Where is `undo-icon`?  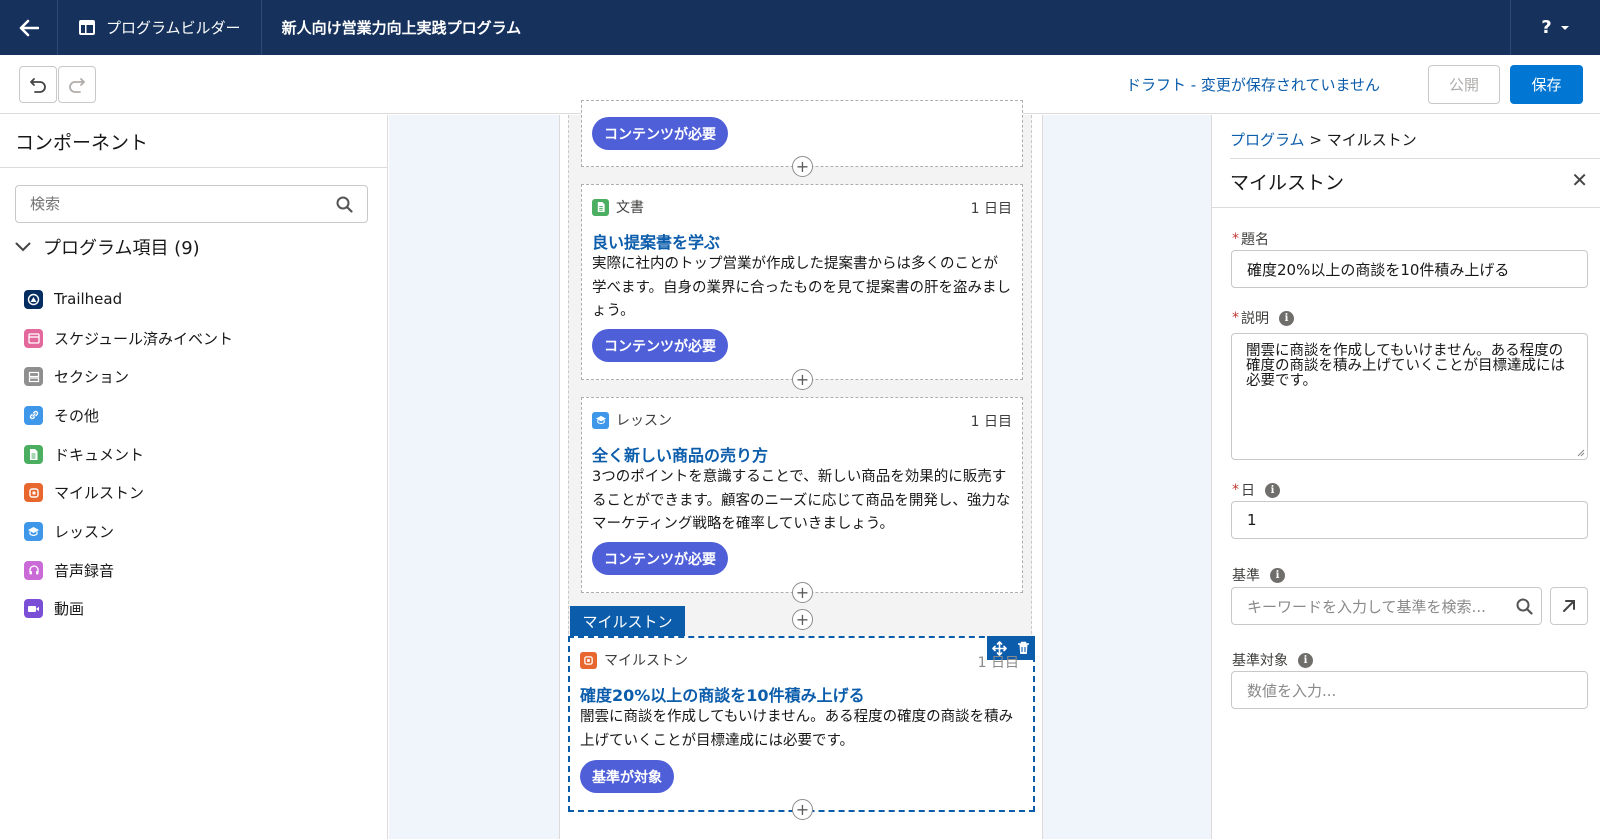
undo-icon is located at coordinates (38, 85).